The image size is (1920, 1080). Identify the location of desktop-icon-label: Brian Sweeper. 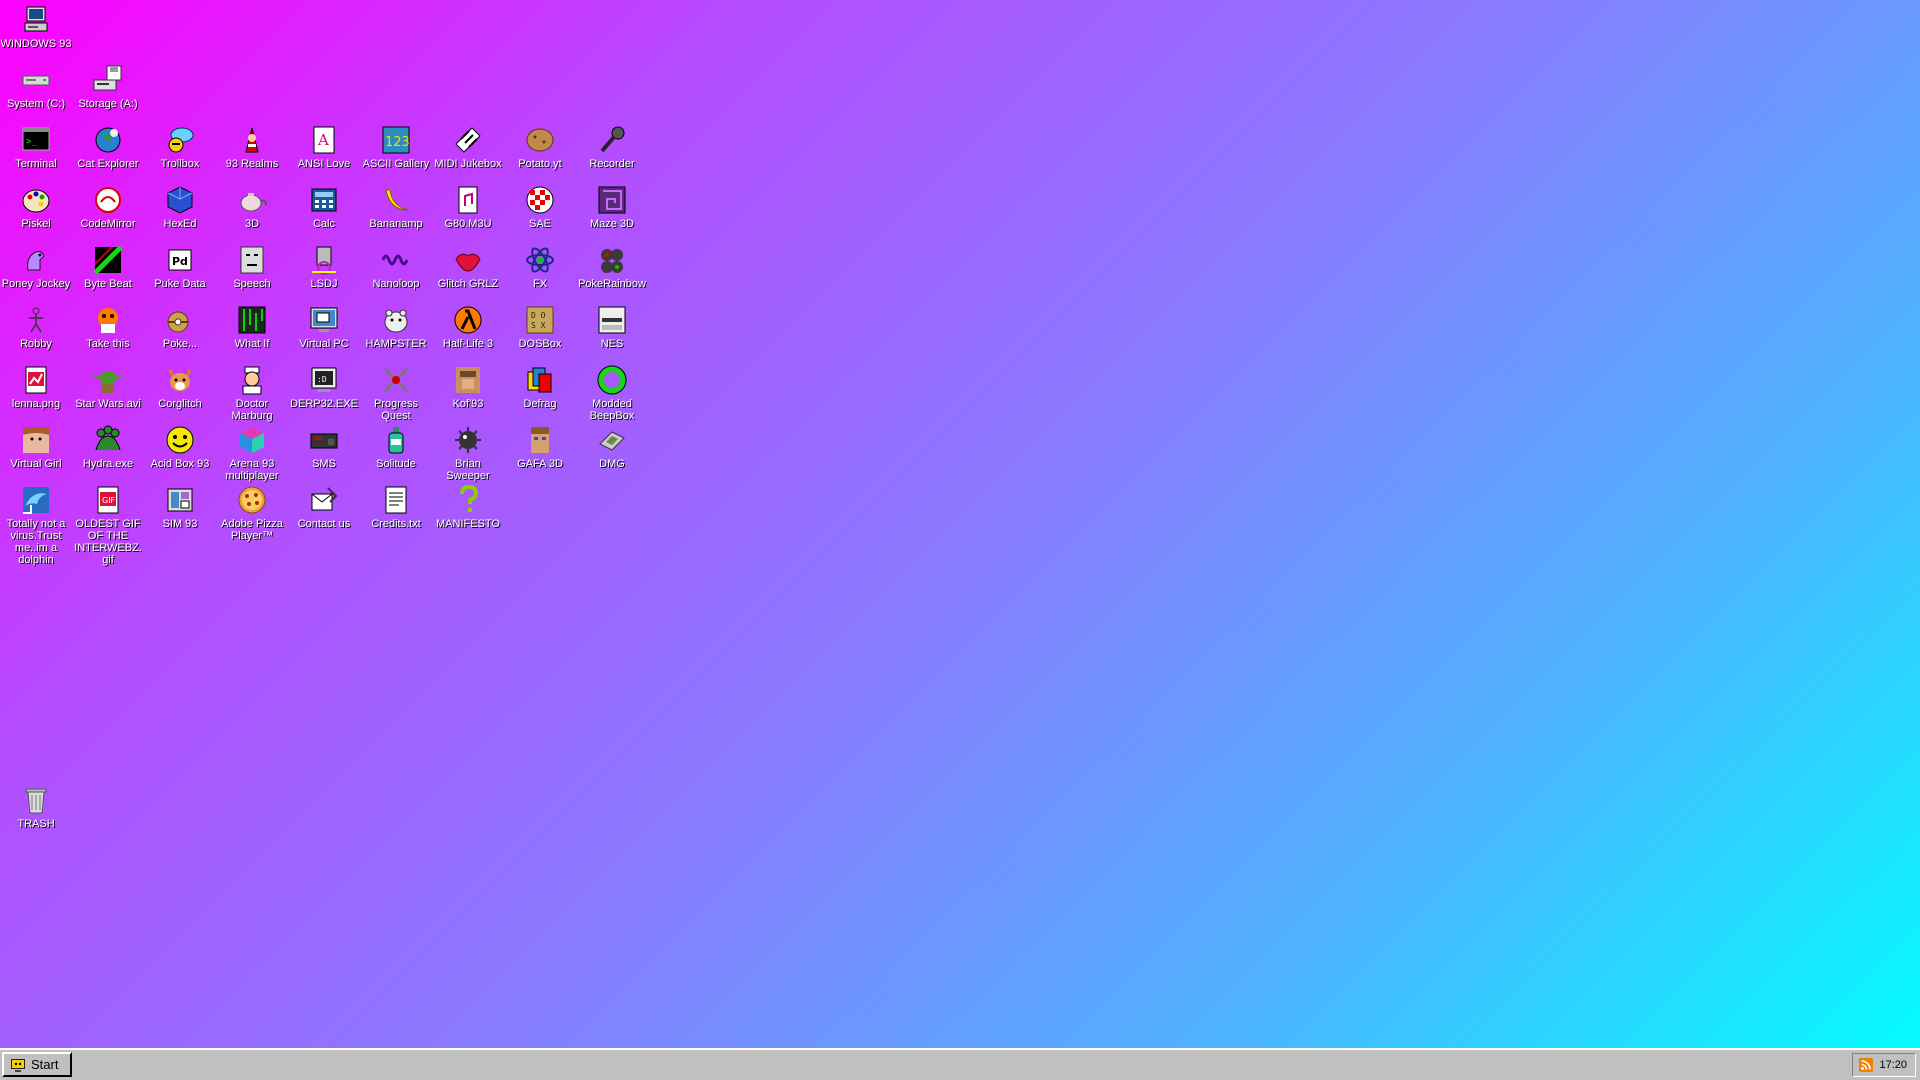
(468, 470).